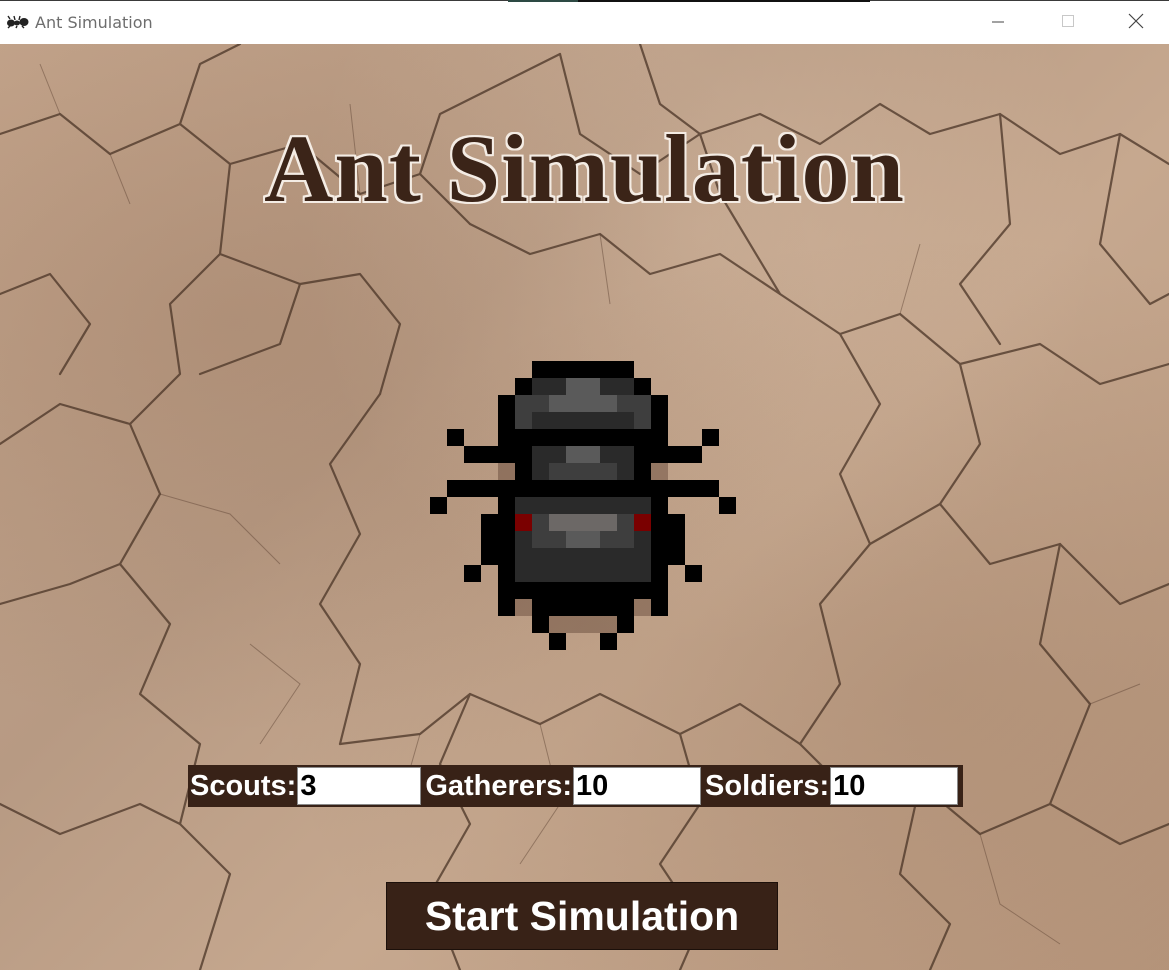 Image resolution: width=1169 pixels, height=970 pixels. I want to click on close-icon, so click(1136, 23).